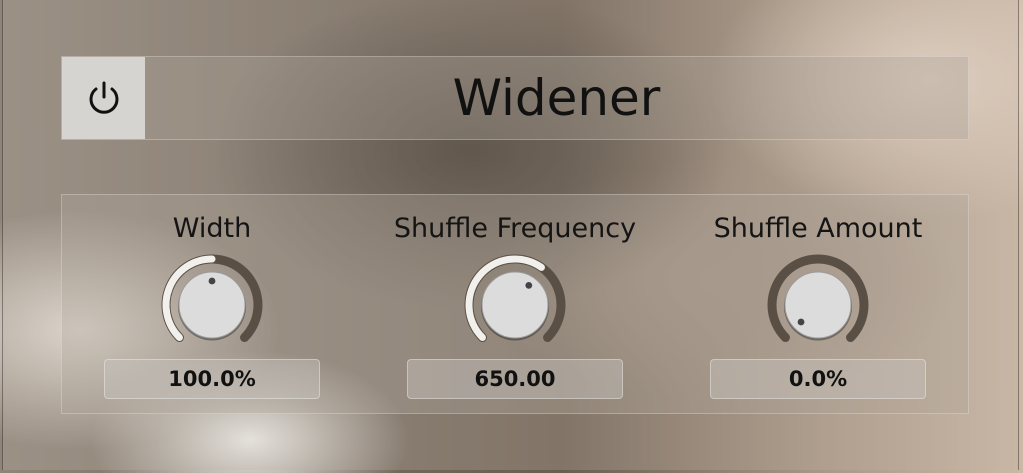  I want to click on power-icon, so click(103, 97).